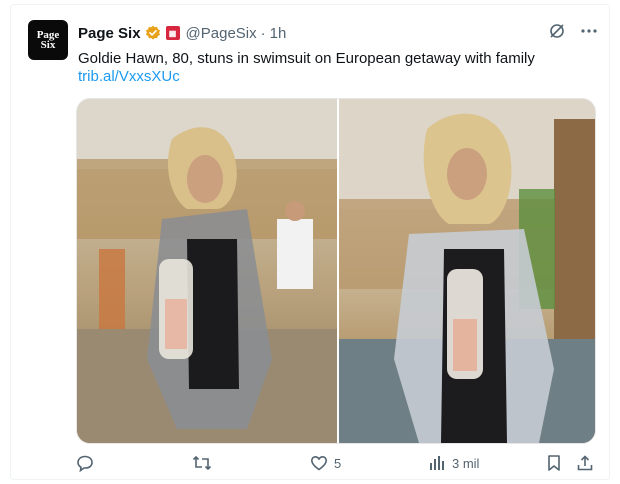  I want to click on timestamp: 1h, so click(278, 33).